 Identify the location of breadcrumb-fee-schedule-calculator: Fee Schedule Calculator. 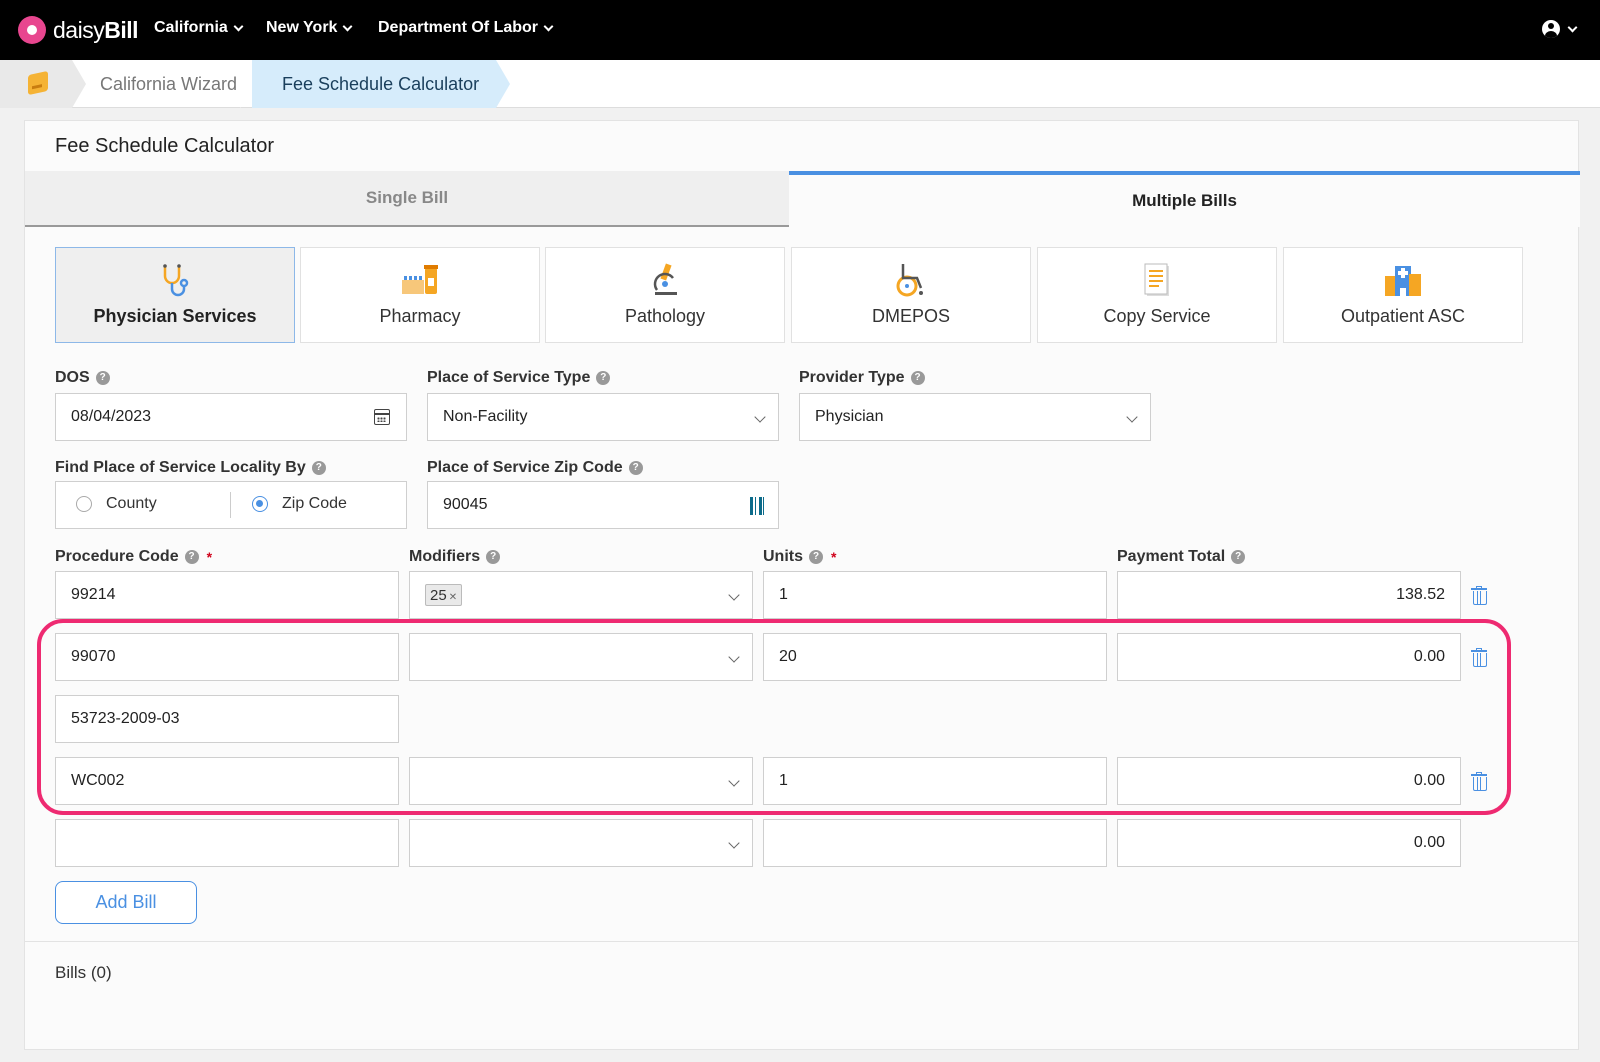
(381, 84).